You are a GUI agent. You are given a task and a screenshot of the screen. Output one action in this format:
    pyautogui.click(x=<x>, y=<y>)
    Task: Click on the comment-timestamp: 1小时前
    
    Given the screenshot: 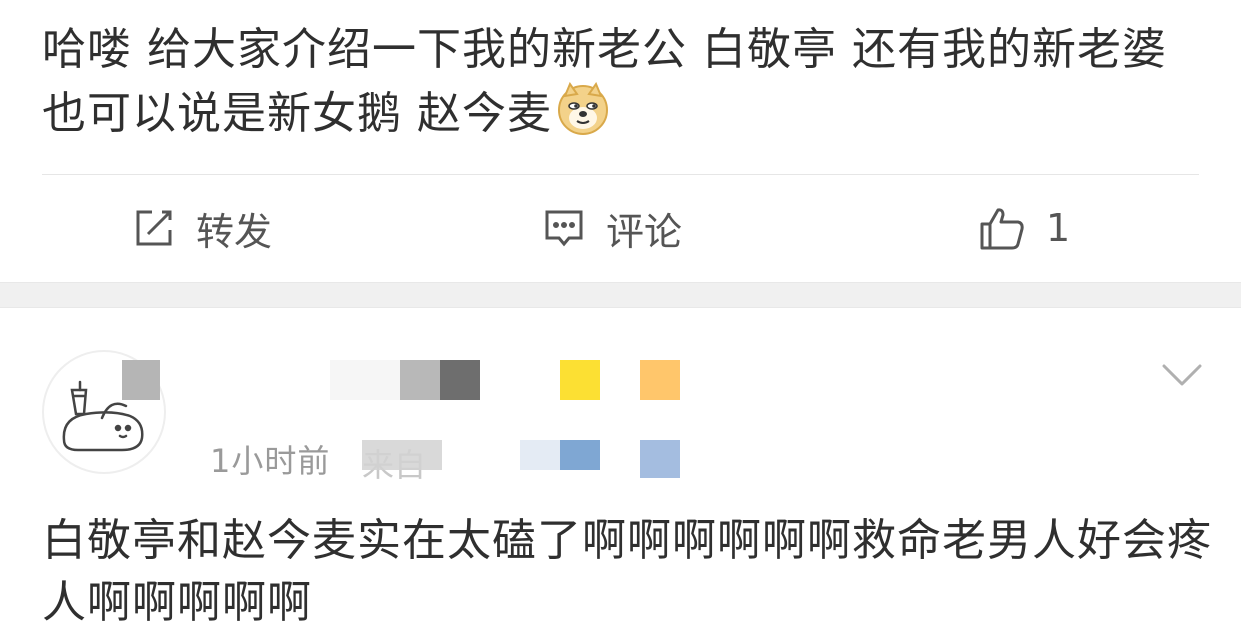 What is the action you would take?
    pyautogui.click(x=270, y=461)
    